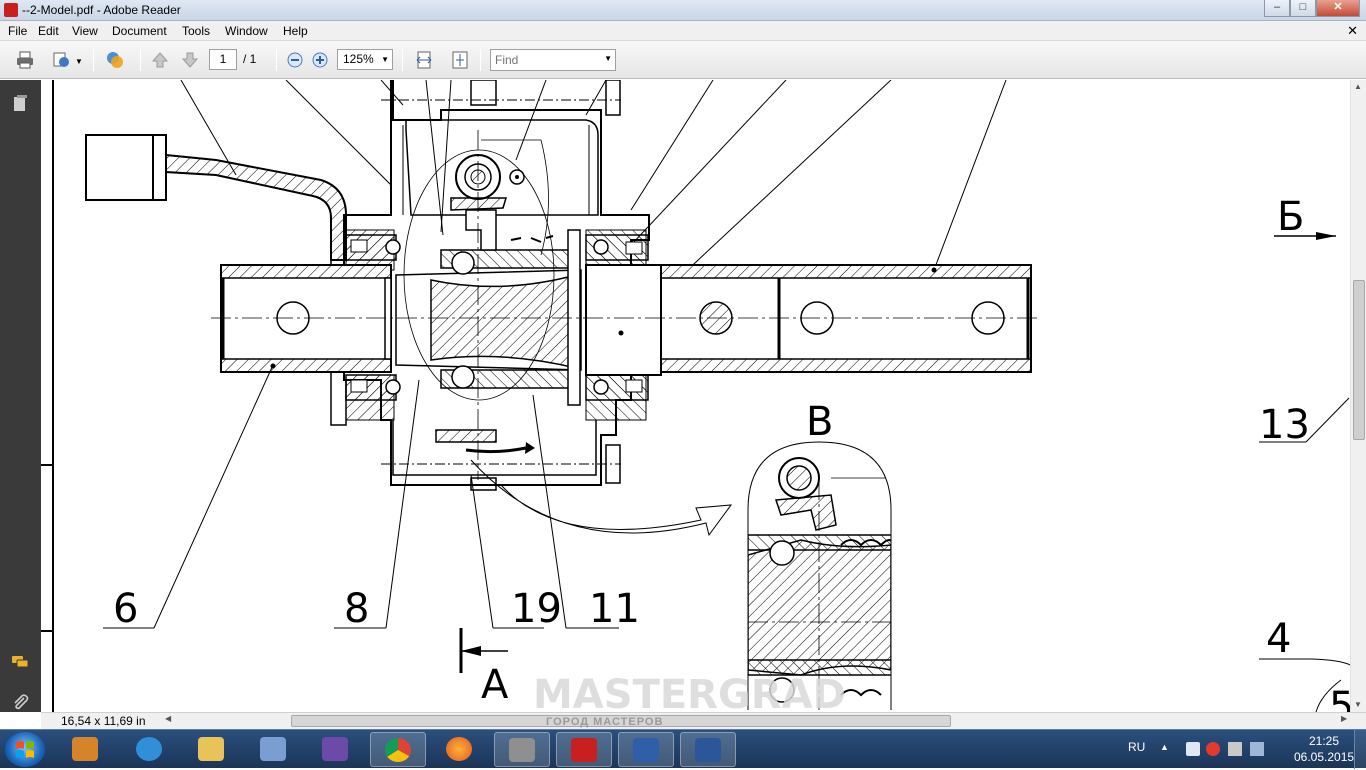 This screenshot has height=770, width=1366. I want to click on status-bar: 16,54 x 11,69 in ◀ ▶ ГОРОД МАСТЕРОВ, so click(703, 720).